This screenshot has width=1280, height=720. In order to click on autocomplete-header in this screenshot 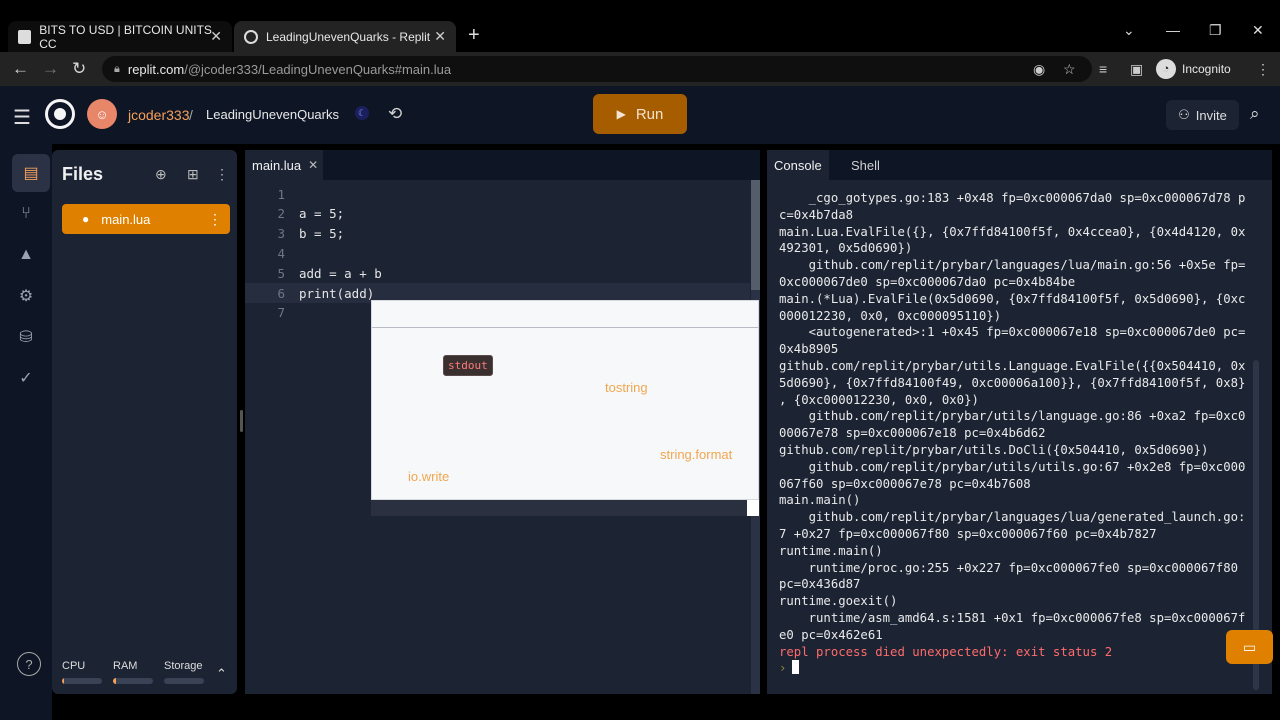, I will do `click(565, 314)`.